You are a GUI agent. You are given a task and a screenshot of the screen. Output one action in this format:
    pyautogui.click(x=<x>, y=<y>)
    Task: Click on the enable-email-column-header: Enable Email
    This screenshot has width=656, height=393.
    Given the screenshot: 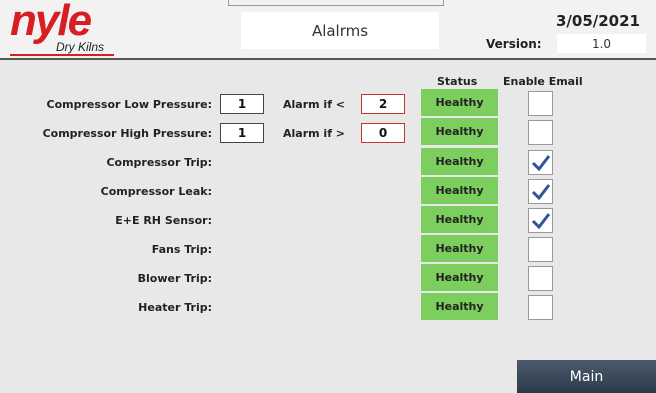 What is the action you would take?
    pyautogui.click(x=543, y=81)
    